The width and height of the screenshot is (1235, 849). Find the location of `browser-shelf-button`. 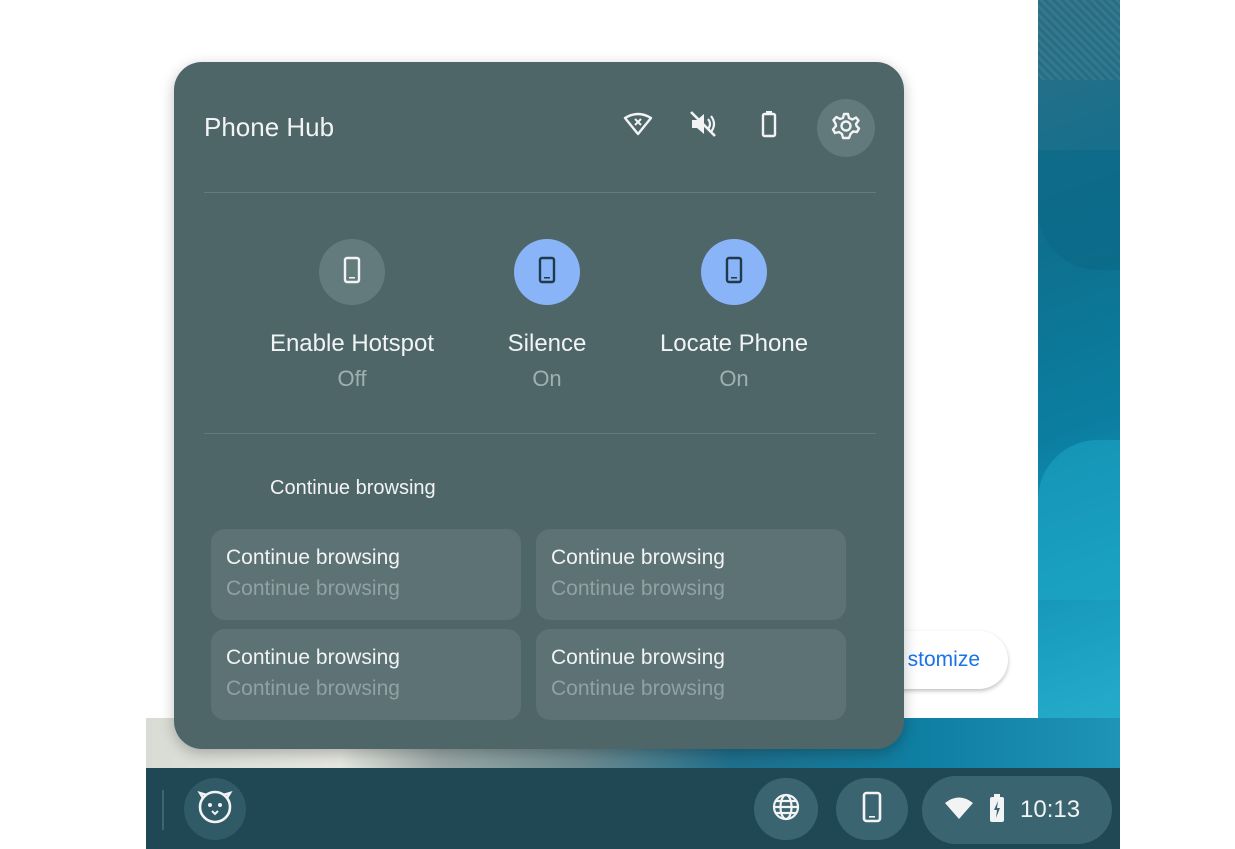

browser-shelf-button is located at coordinates (786, 809).